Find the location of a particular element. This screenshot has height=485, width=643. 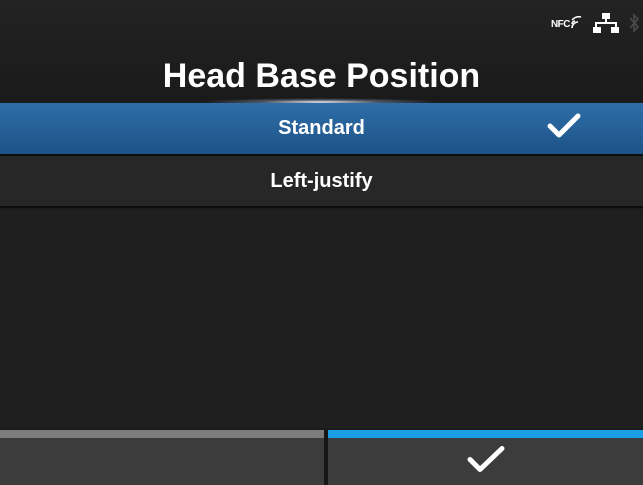

option-standard: Standard is located at coordinates (321, 129).